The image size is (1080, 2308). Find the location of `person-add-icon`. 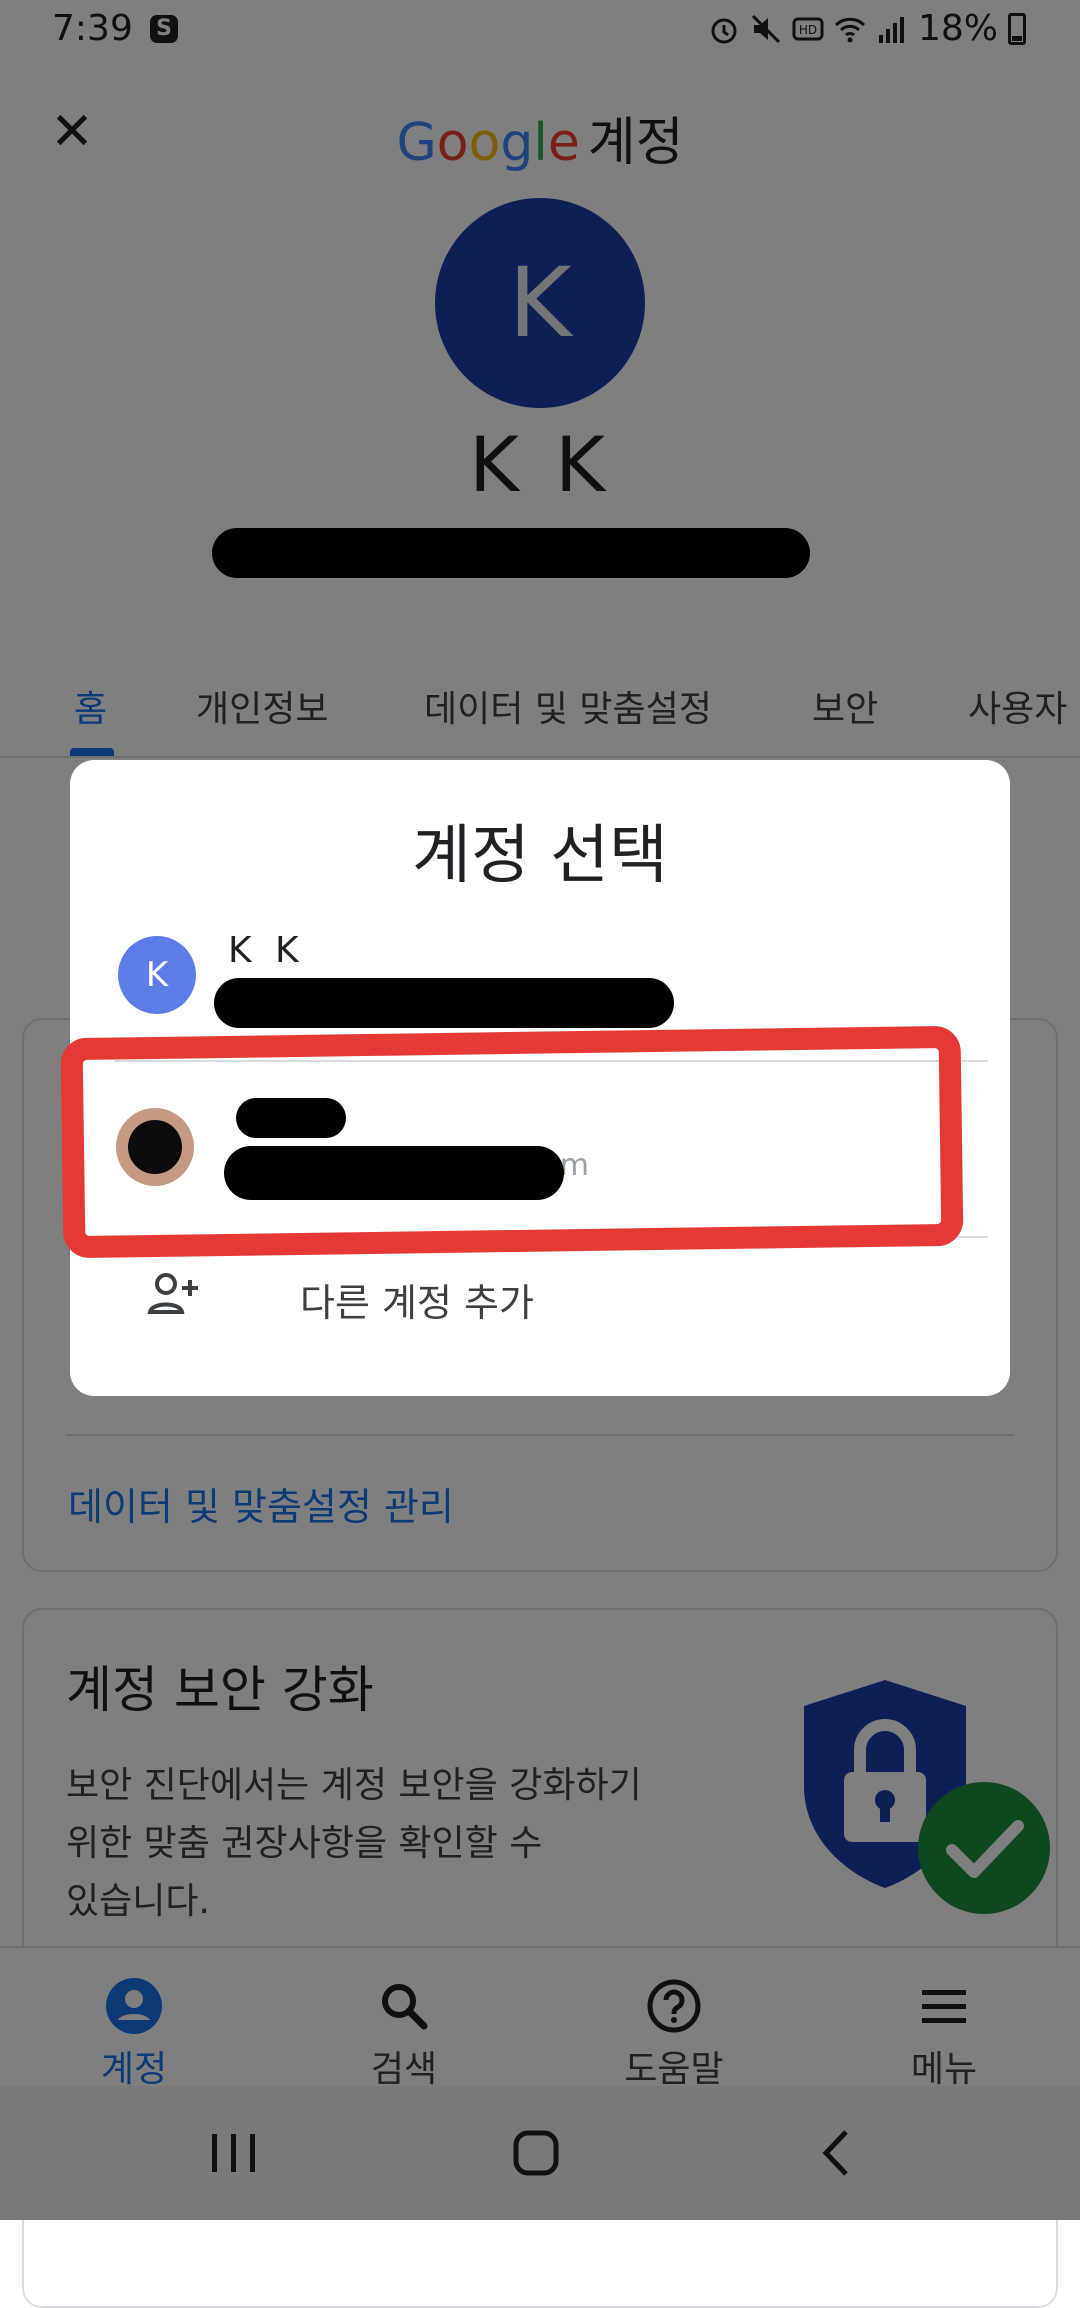

person-add-icon is located at coordinates (172, 1293).